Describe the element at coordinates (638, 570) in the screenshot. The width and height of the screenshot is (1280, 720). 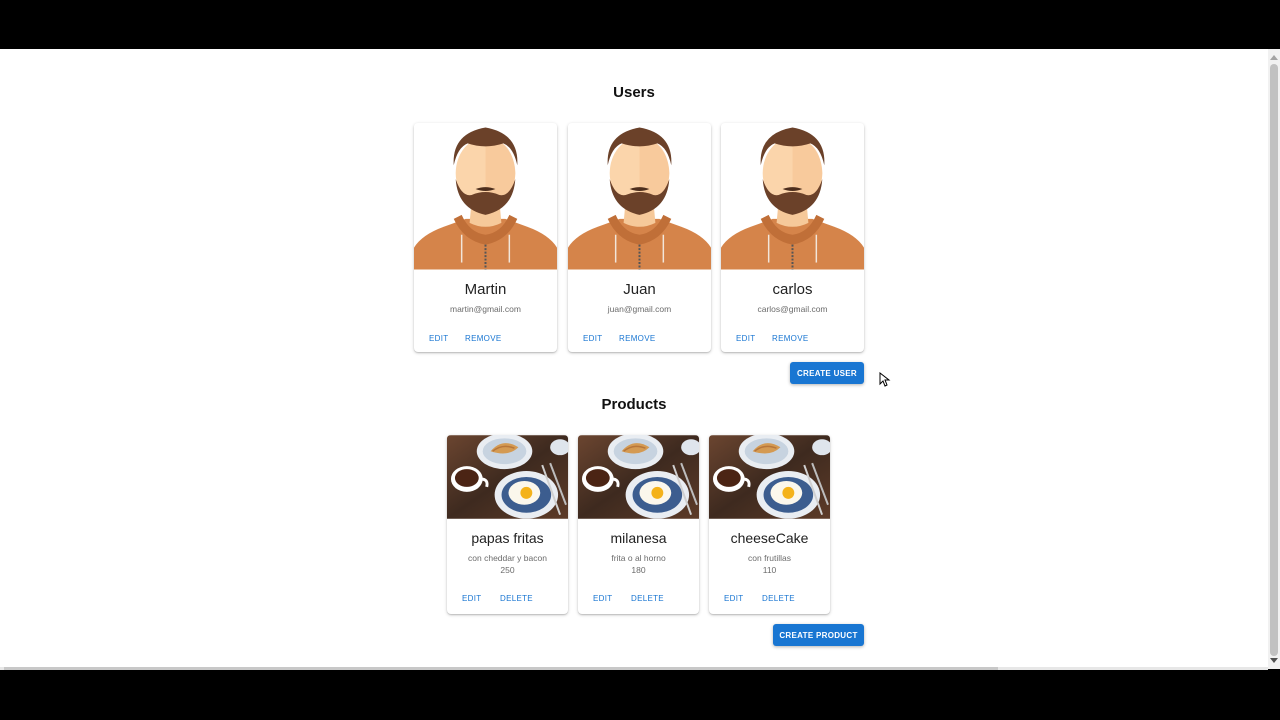
I see `product-price: 180` at that location.